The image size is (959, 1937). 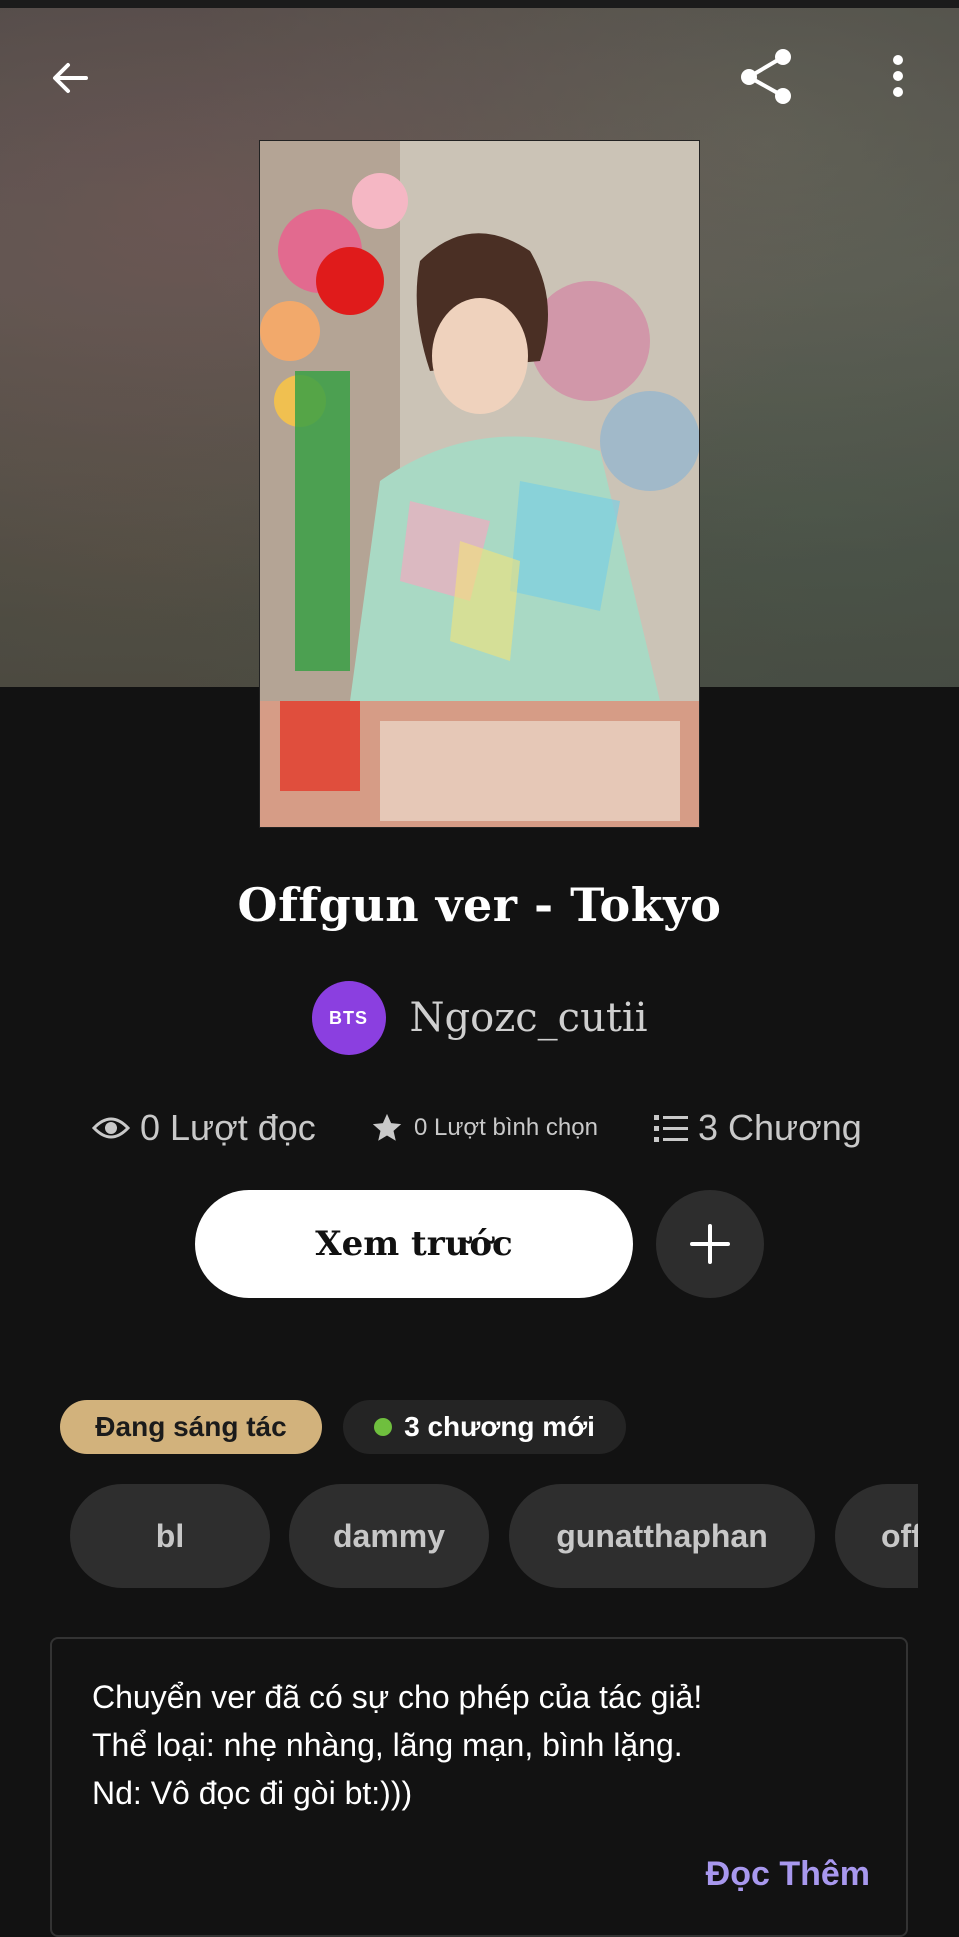 I want to click on new-chapters-badge: 3 chương mới, so click(x=484, y=1427).